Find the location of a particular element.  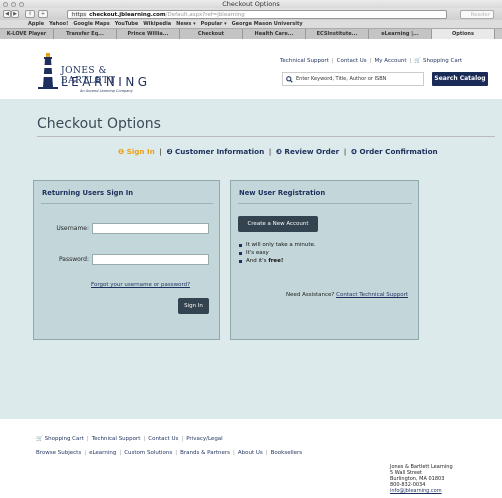

add-bookmark-button: + is located at coordinates (43, 14).